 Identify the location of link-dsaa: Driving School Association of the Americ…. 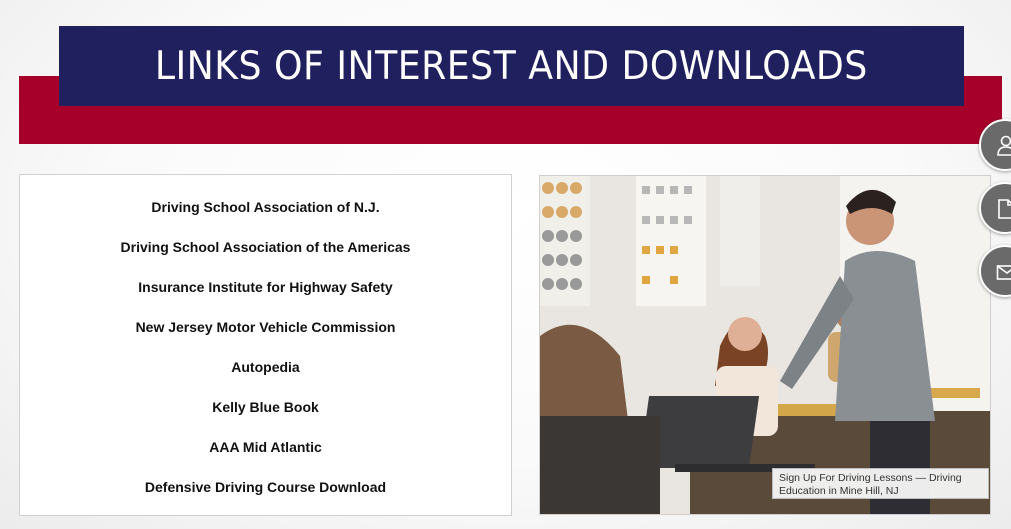
(266, 247).